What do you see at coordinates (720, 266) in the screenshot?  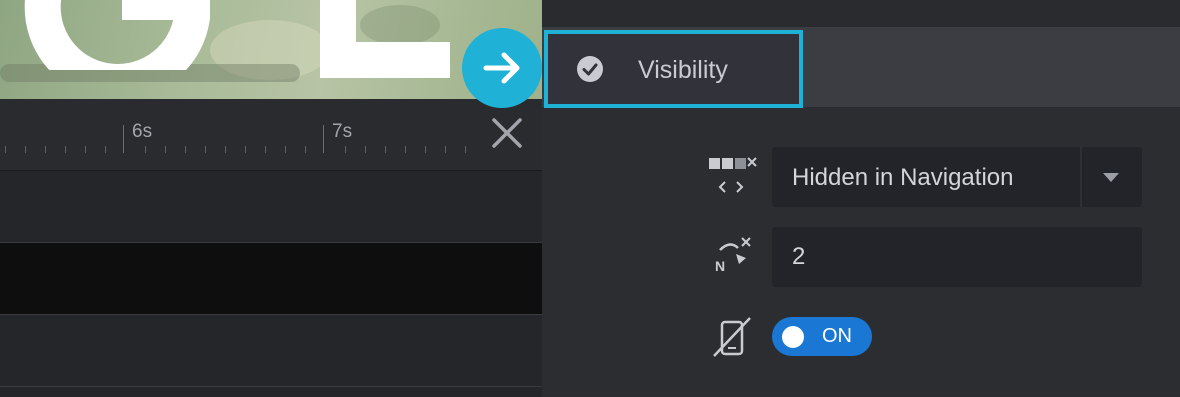 I see `svg-text: N` at bounding box center [720, 266].